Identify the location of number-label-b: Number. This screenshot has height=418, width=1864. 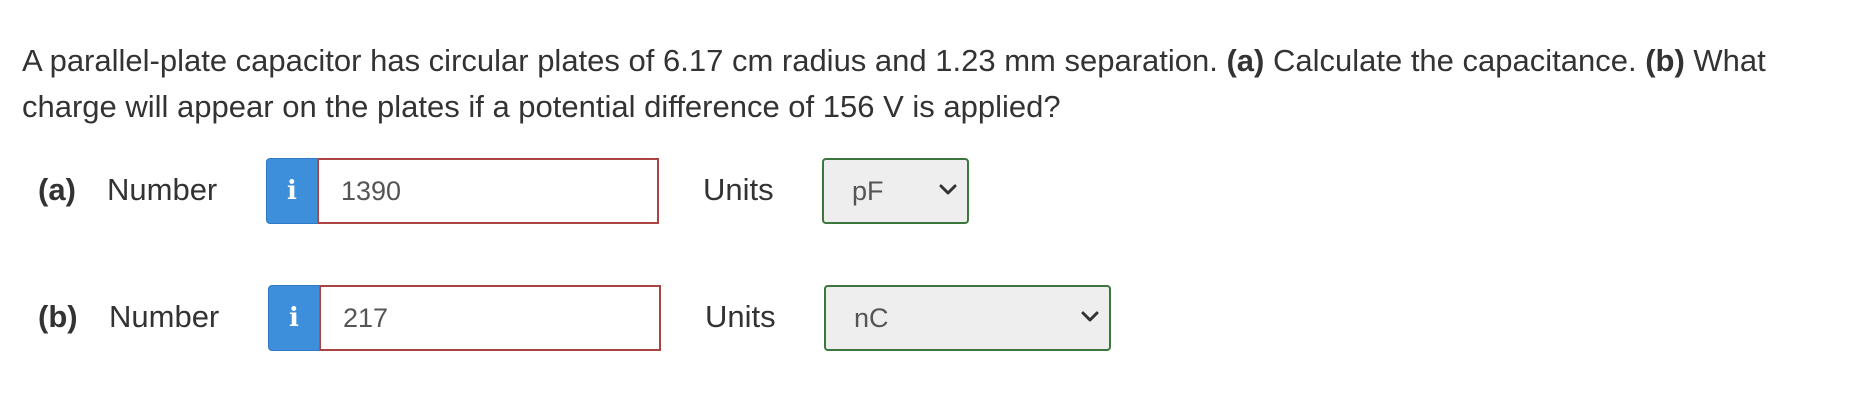
(164, 316).